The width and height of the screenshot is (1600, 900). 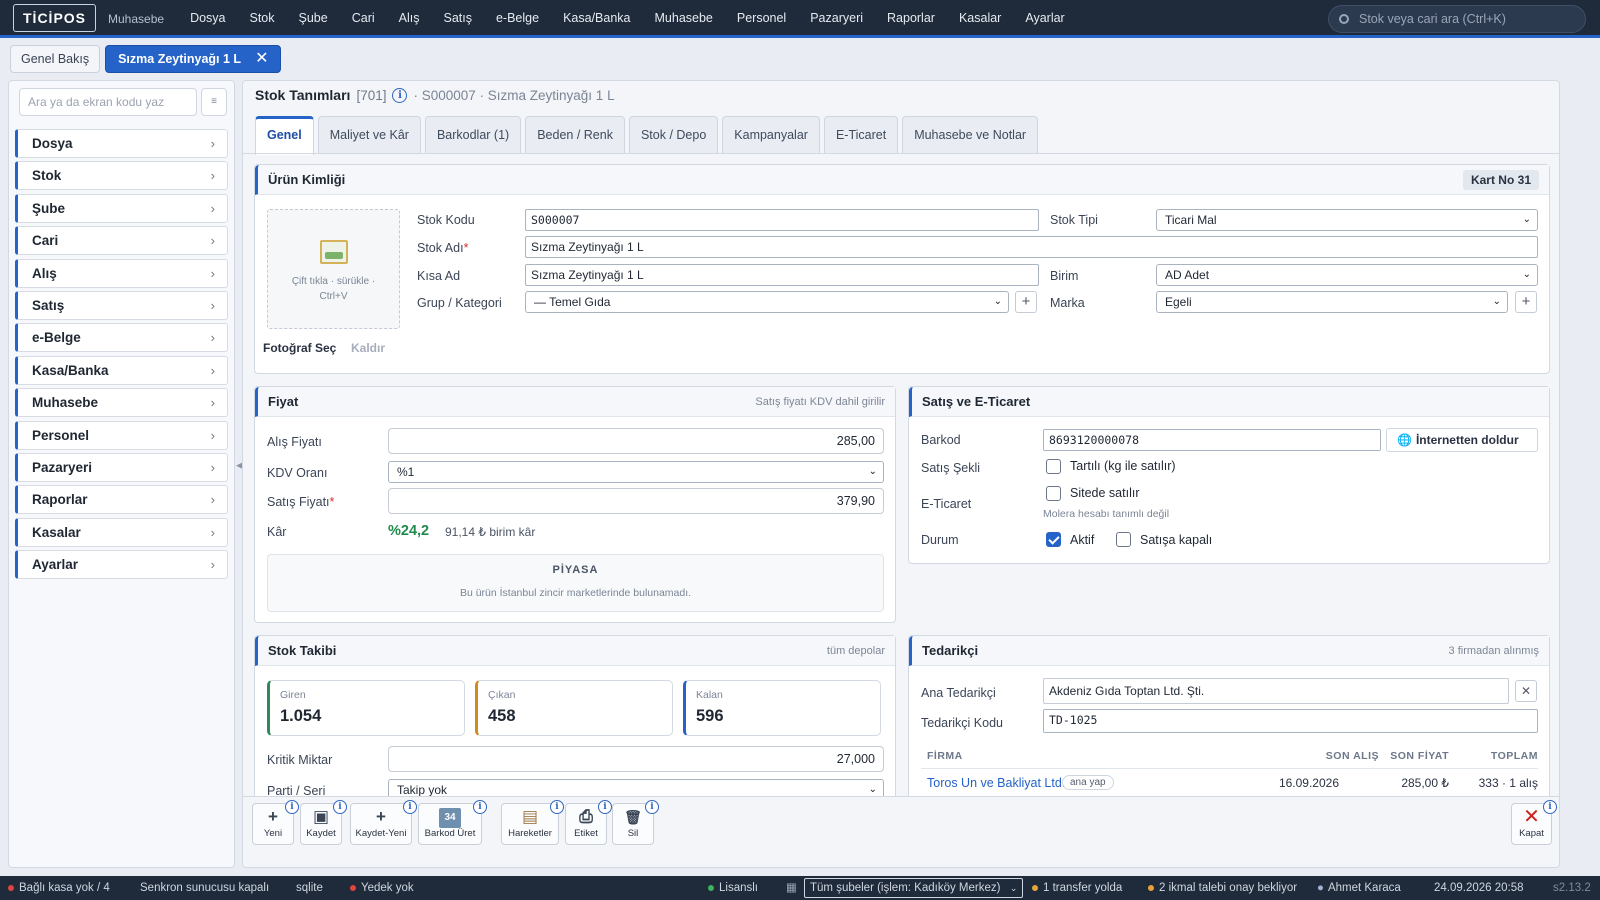 What do you see at coordinates (121, 370) in the screenshot?
I see `sidebar-item-kasa-banka: Kasa/Banka ›` at bounding box center [121, 370].